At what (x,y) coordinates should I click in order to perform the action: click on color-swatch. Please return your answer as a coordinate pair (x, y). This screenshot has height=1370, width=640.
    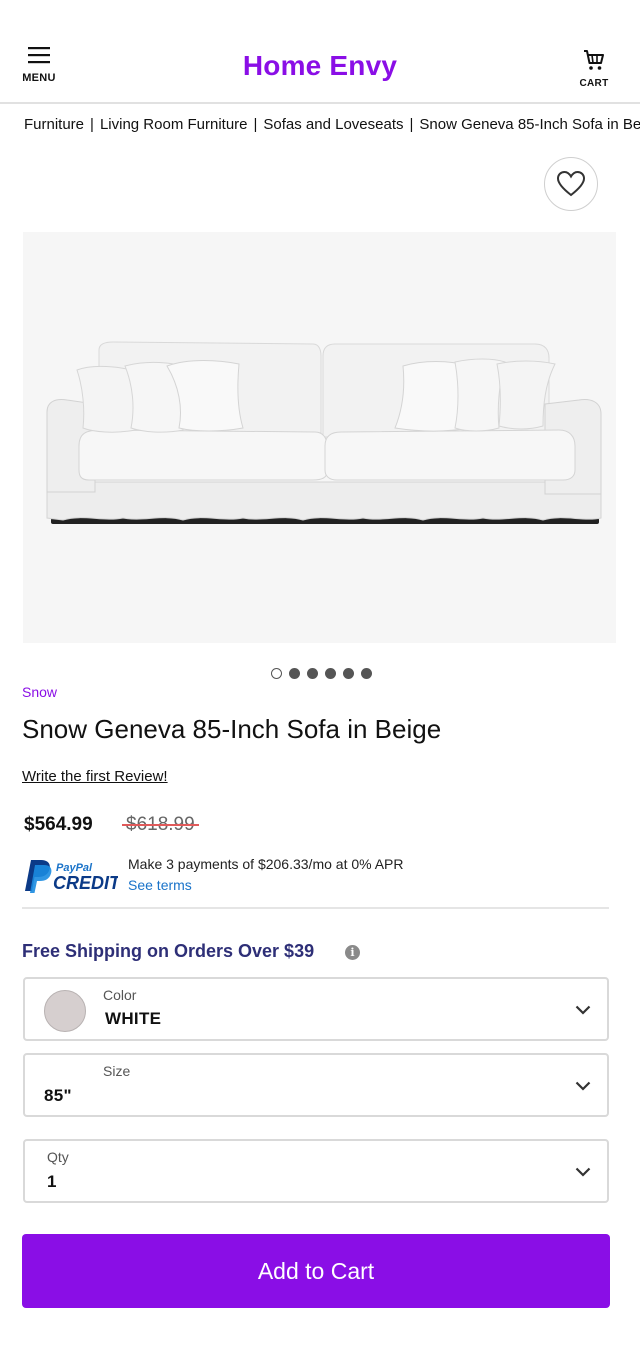
    Looking at the image, I should click on (65, 1011).